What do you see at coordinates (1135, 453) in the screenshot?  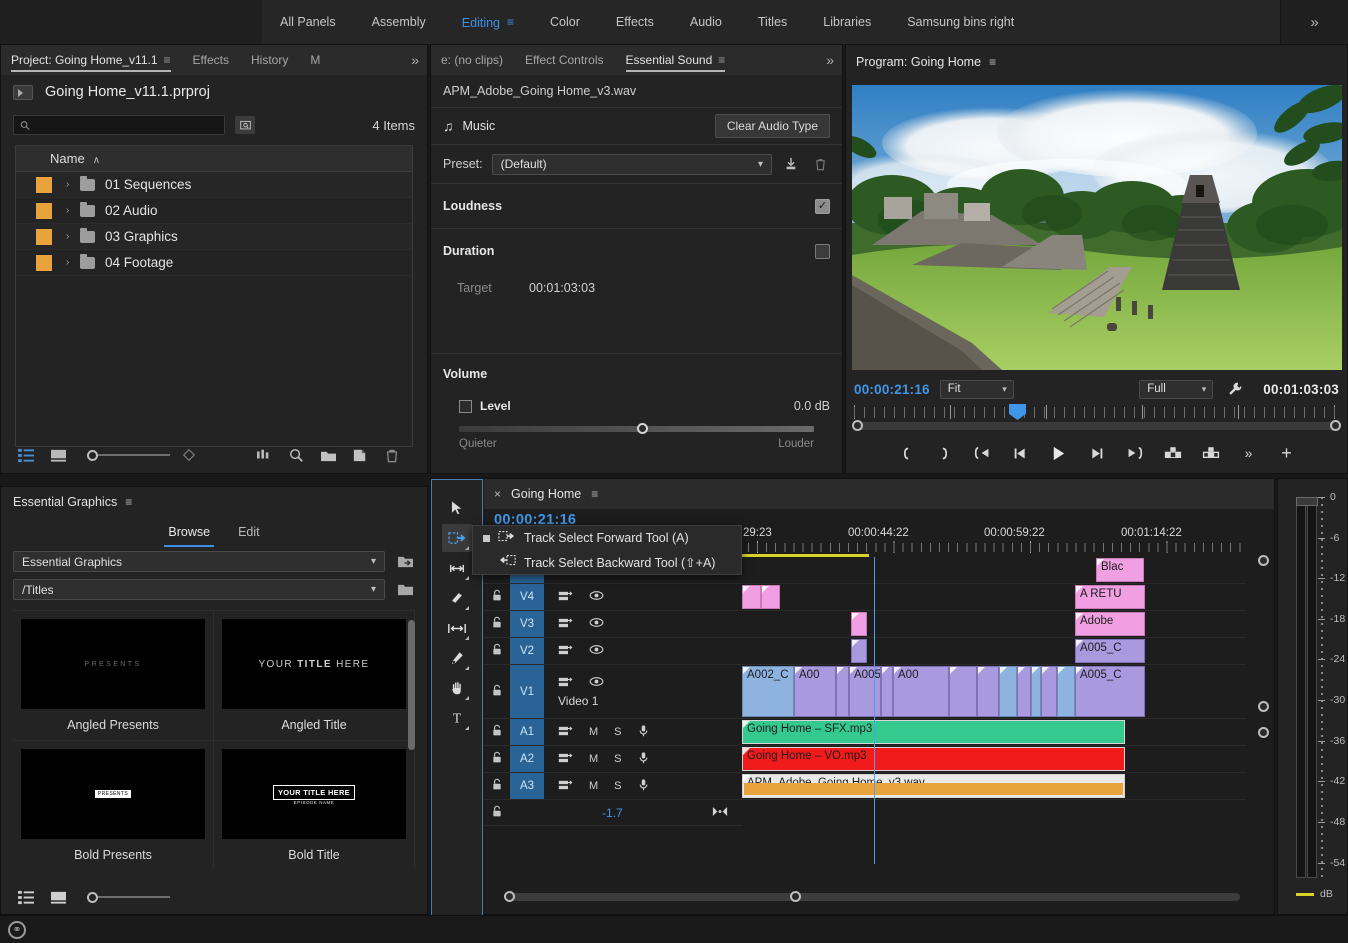 I see `go-to-out-icon` at bounding box center [1135, 453].